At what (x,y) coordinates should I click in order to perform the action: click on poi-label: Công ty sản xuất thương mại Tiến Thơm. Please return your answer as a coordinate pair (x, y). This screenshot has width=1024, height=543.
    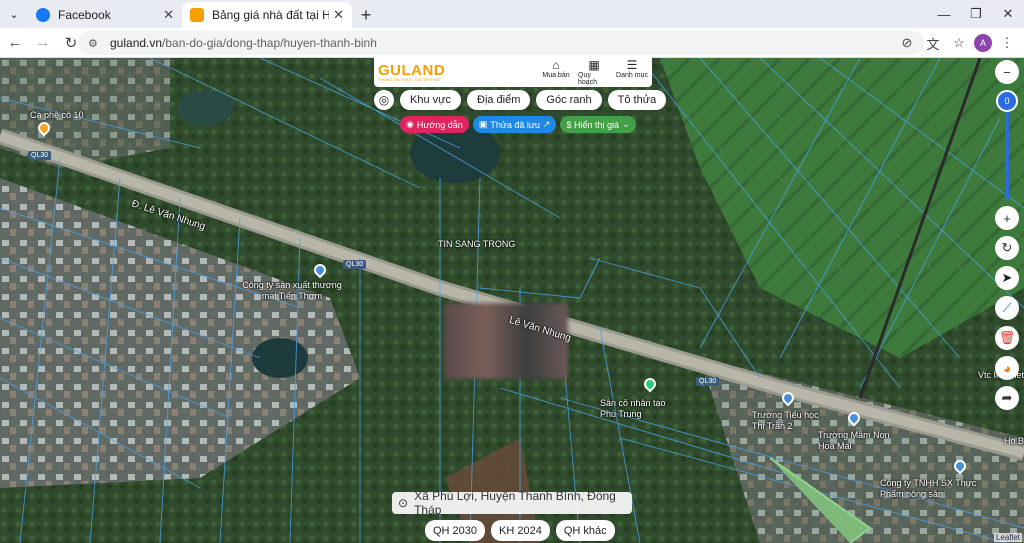
    Looking at the image, I should click on (292, 290).